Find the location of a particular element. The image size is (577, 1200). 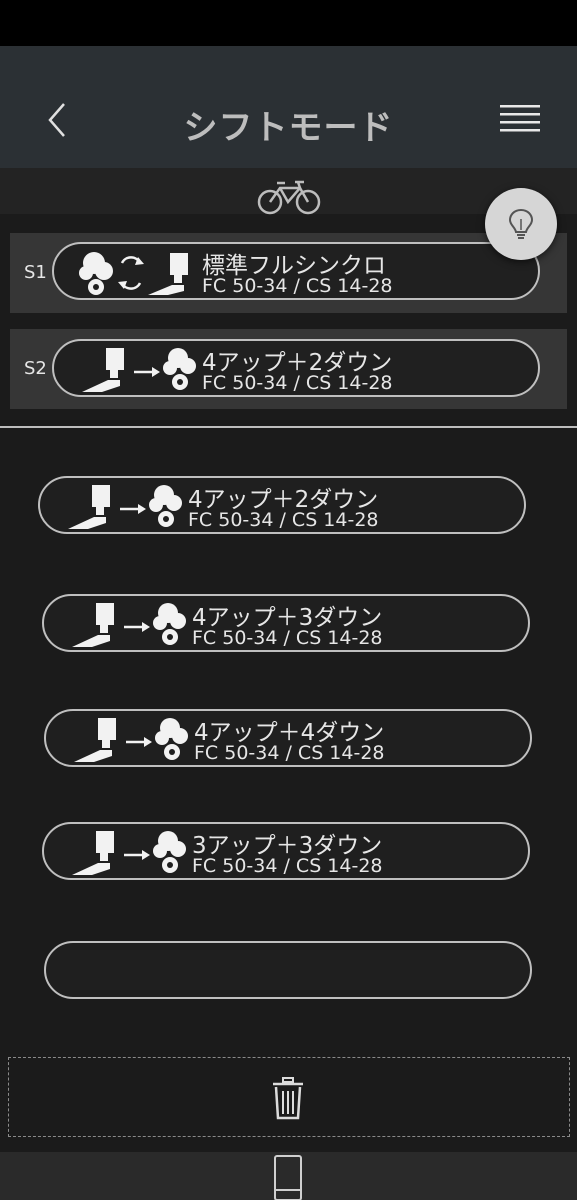

page-title: シフトモード is located at coordinates (288, 128).